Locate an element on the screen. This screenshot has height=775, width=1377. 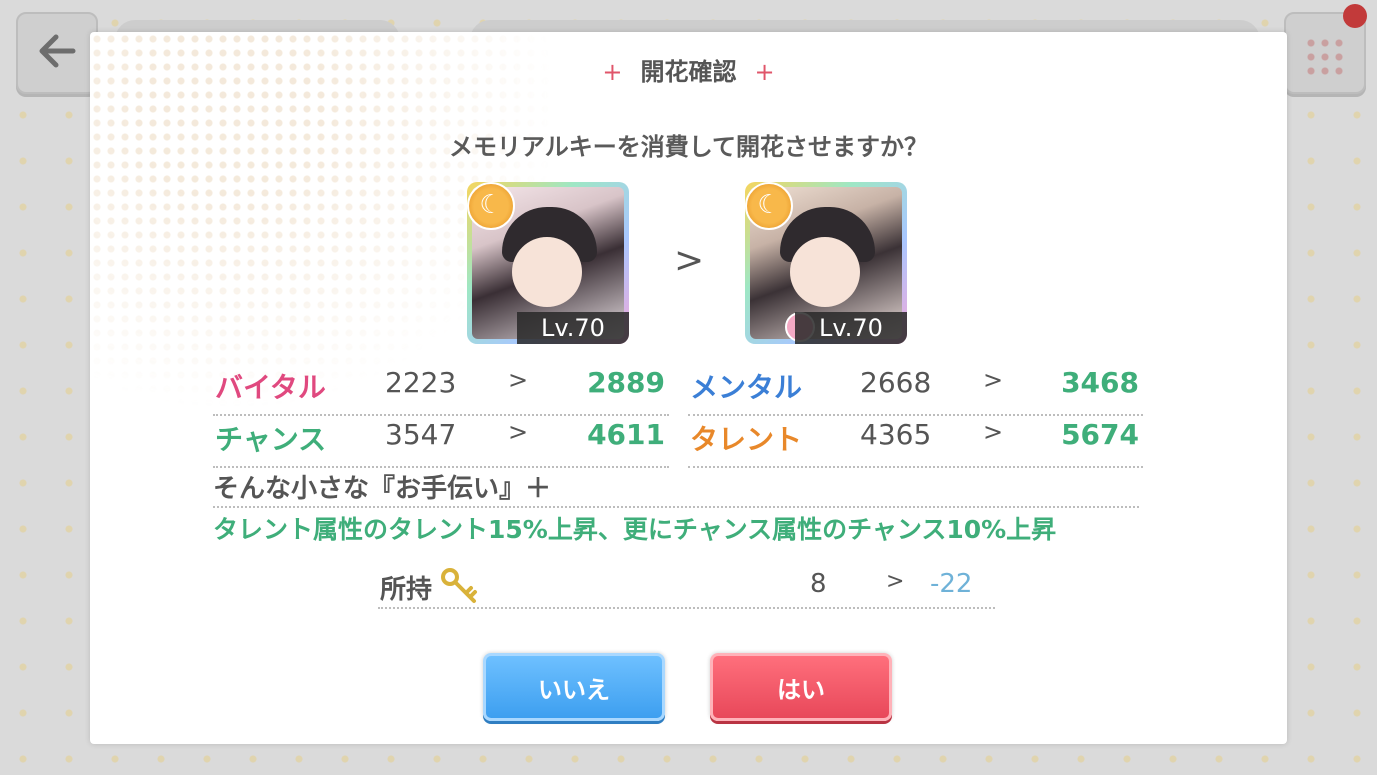
stat-before: 3547 is located at coordinates (421, 434).